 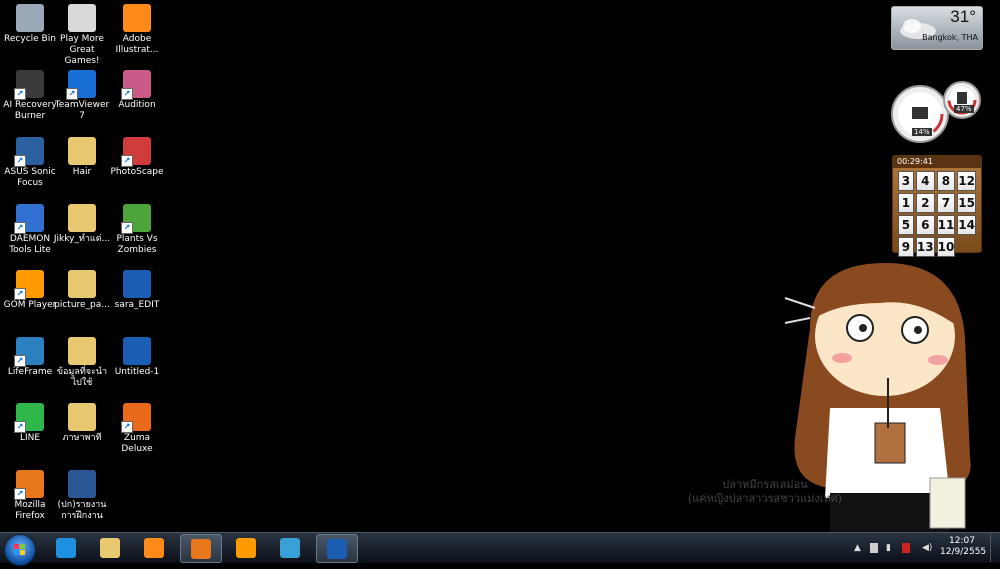 What do you see at coordinates (906, 247) in the screenshot?
I see `puzzle-tile: 9` at bounding box center [906, 247].